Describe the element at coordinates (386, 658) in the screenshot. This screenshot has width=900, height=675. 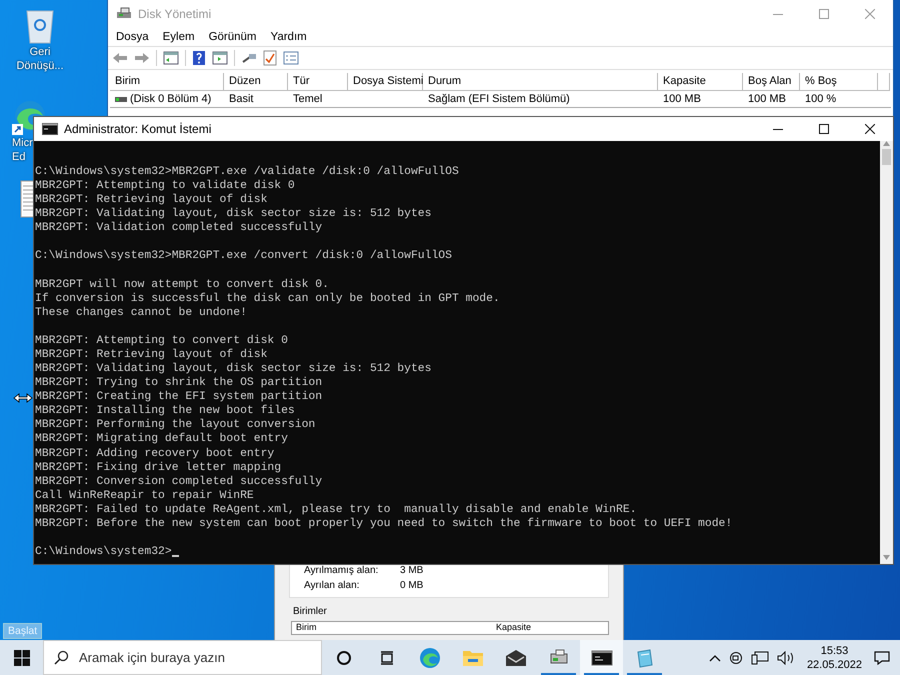
I see `task-view-icon` at that location.